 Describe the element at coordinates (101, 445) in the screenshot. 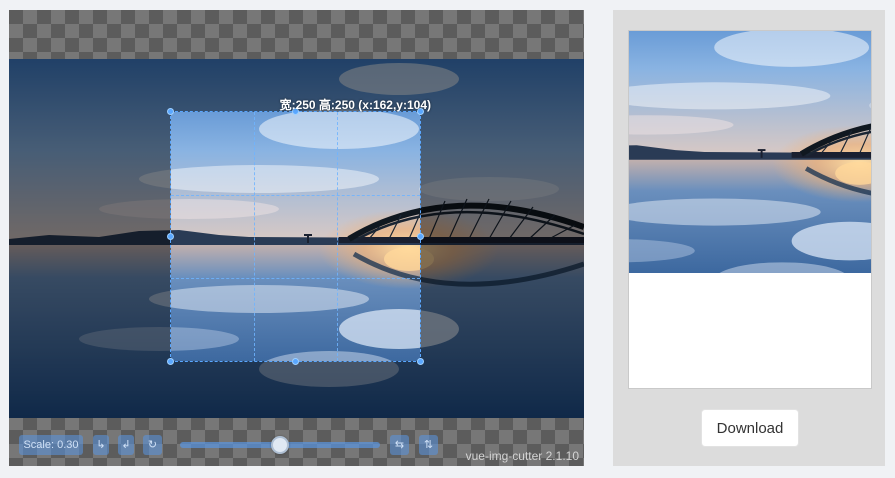

I see `rotate-left-icon: ↳` at that location.